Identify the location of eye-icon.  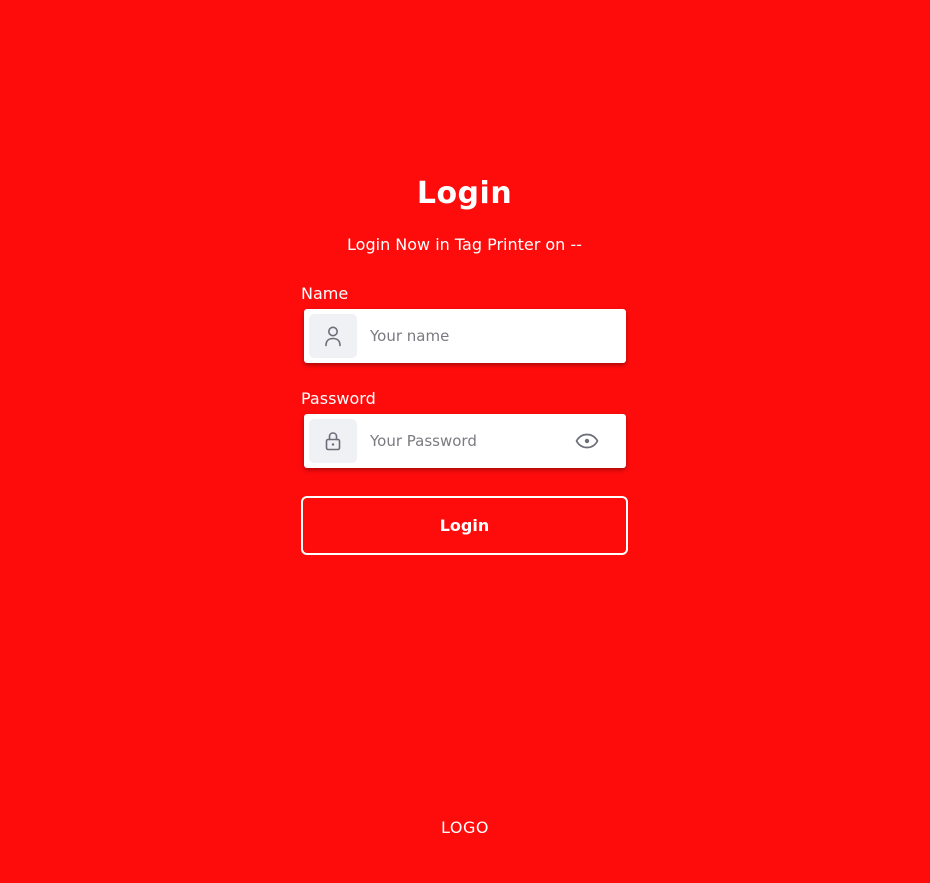
(587, 441).